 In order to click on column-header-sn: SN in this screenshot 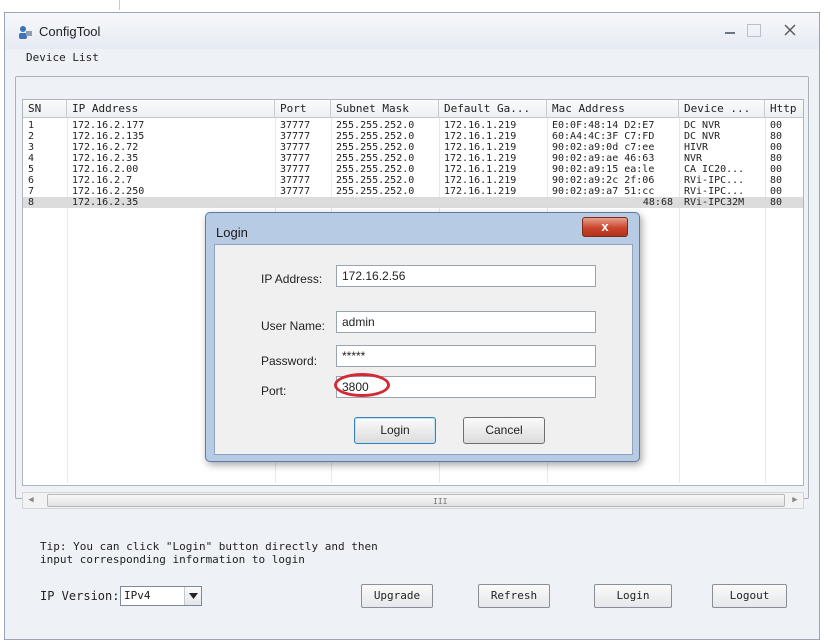, I will do `click(45, 109)`.